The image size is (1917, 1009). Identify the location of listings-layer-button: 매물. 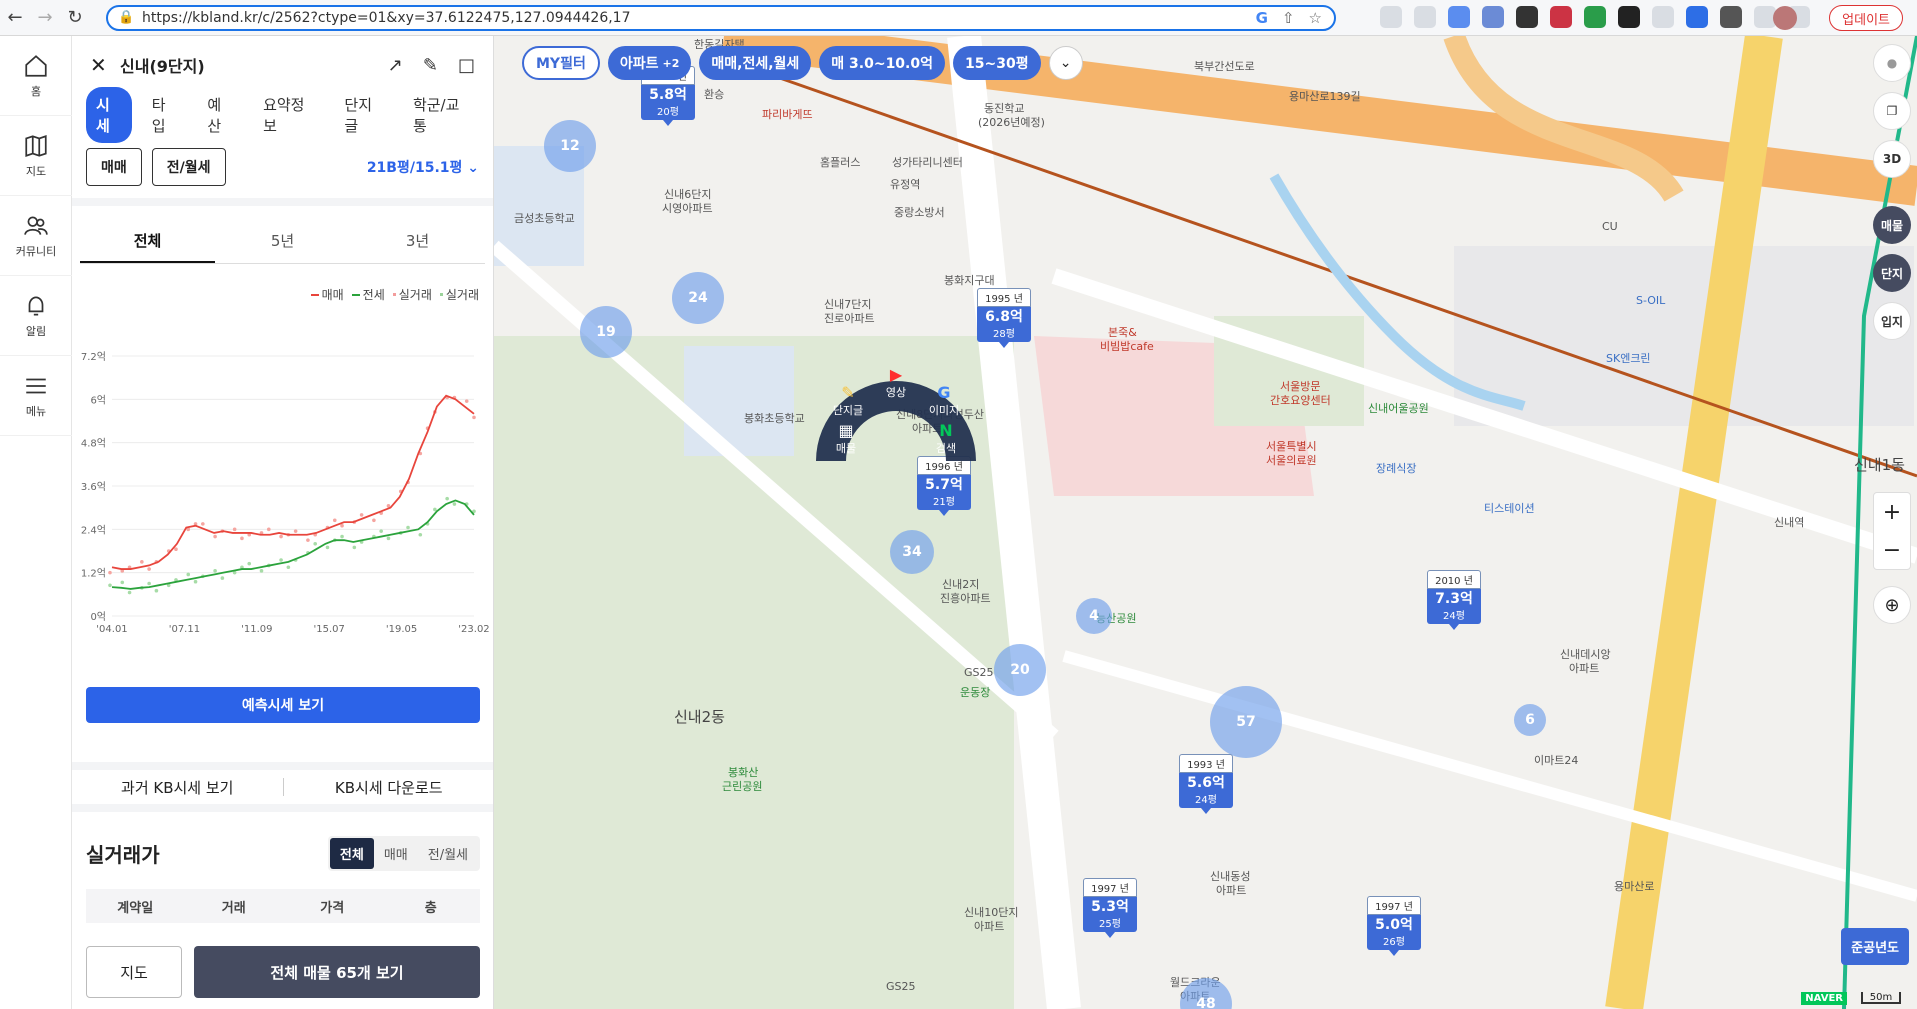
(1892, 225).